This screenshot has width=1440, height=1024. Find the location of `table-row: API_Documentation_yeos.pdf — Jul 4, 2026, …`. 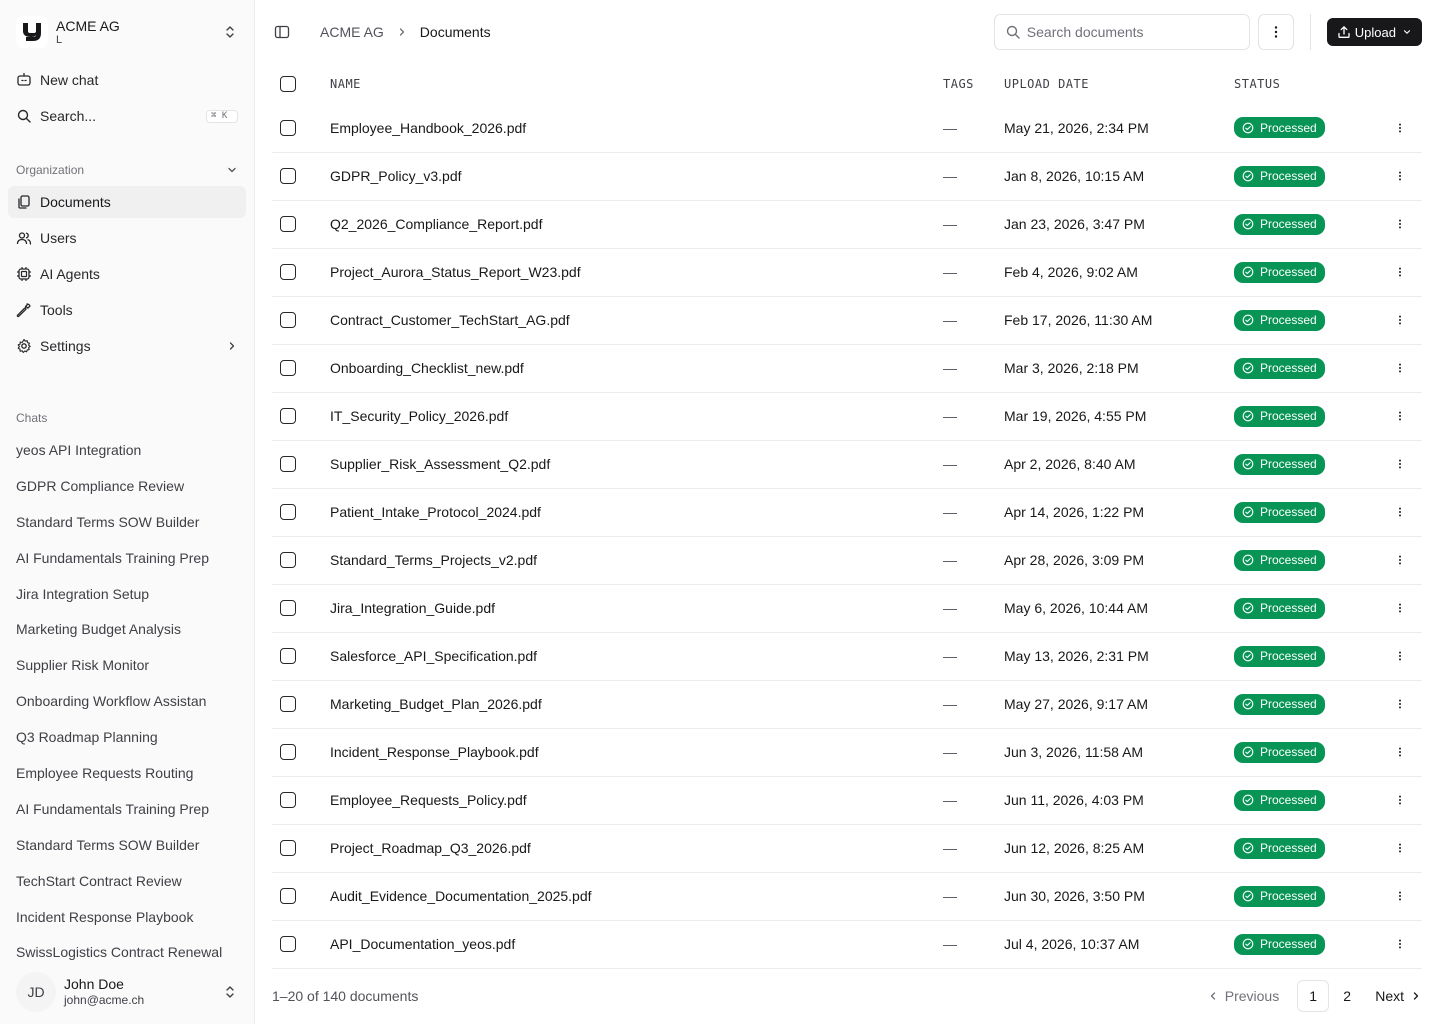

table-row: API_Documentation_yeos.pdf — Jul 4, 2026, … is located at coordinates (847, 944).